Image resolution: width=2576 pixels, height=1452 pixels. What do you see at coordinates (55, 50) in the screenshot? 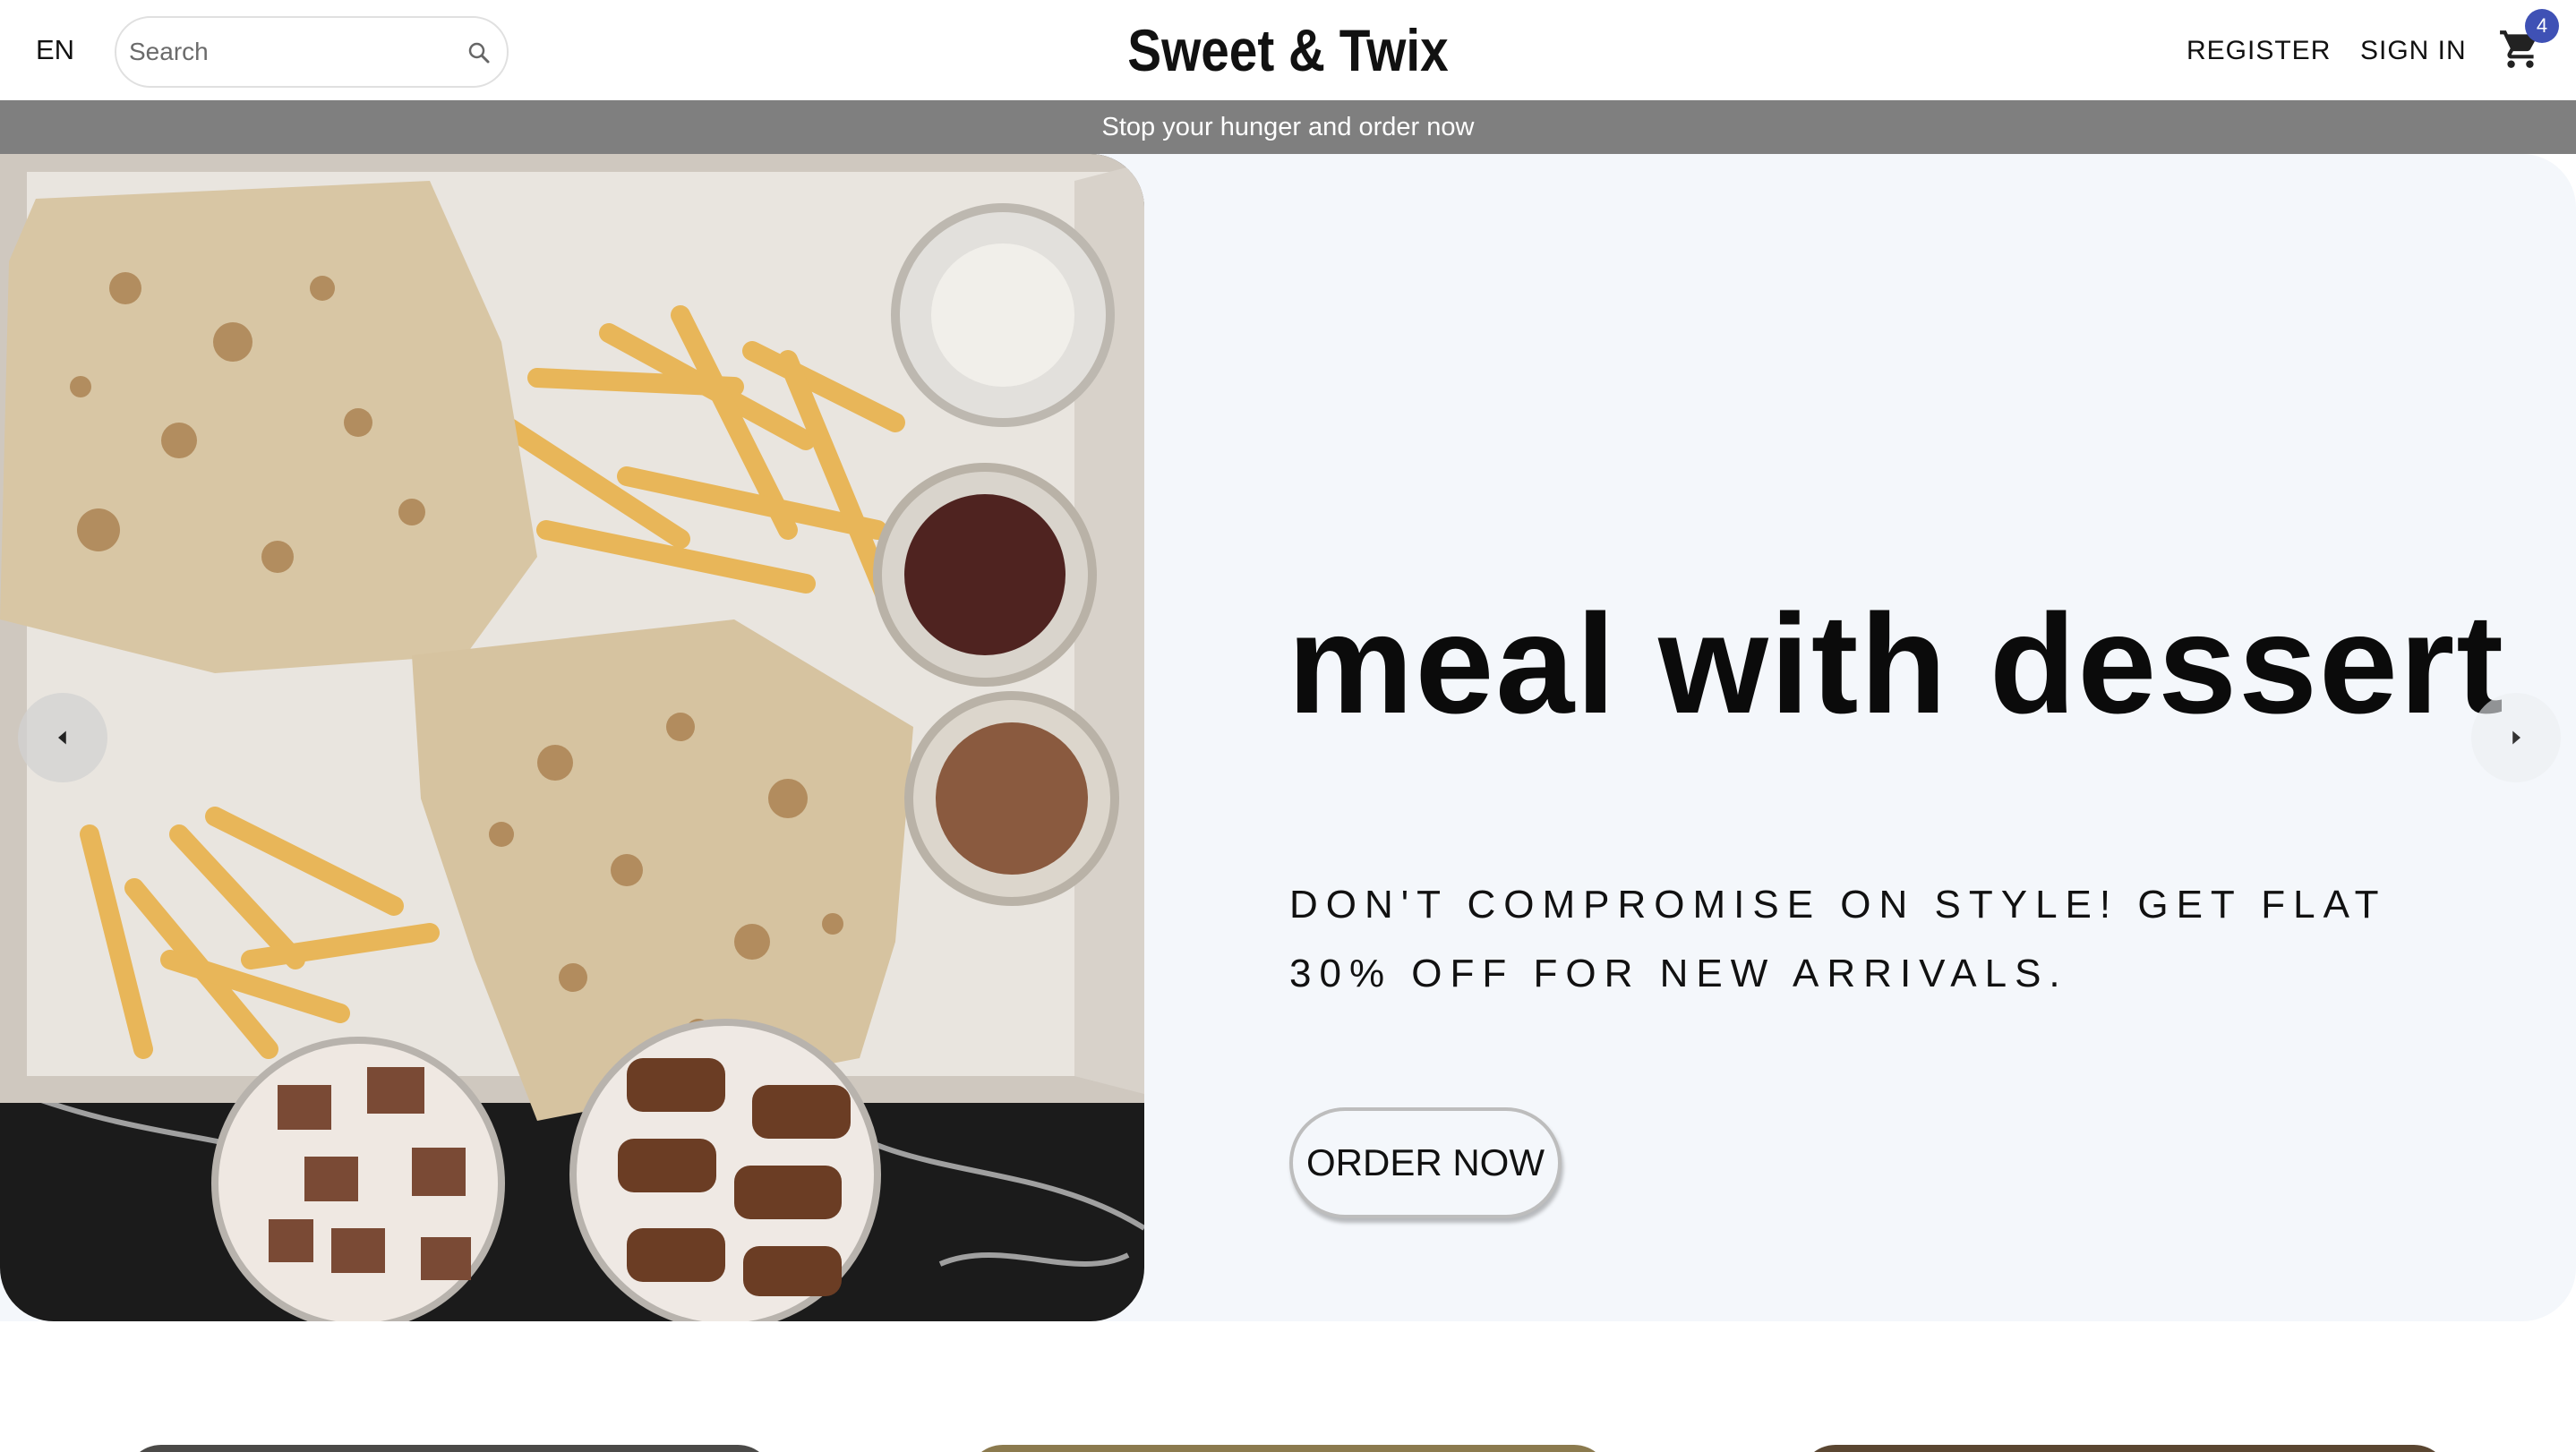
I see `language-selector: EN` at bounding box center [55, 50].